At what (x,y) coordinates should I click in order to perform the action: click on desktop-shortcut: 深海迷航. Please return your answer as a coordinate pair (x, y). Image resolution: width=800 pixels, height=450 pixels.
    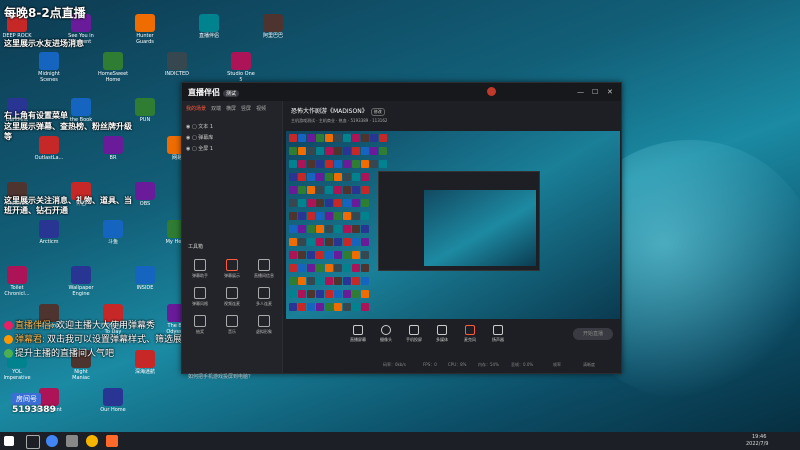
    Looking at the image, I should click on (145, 362).